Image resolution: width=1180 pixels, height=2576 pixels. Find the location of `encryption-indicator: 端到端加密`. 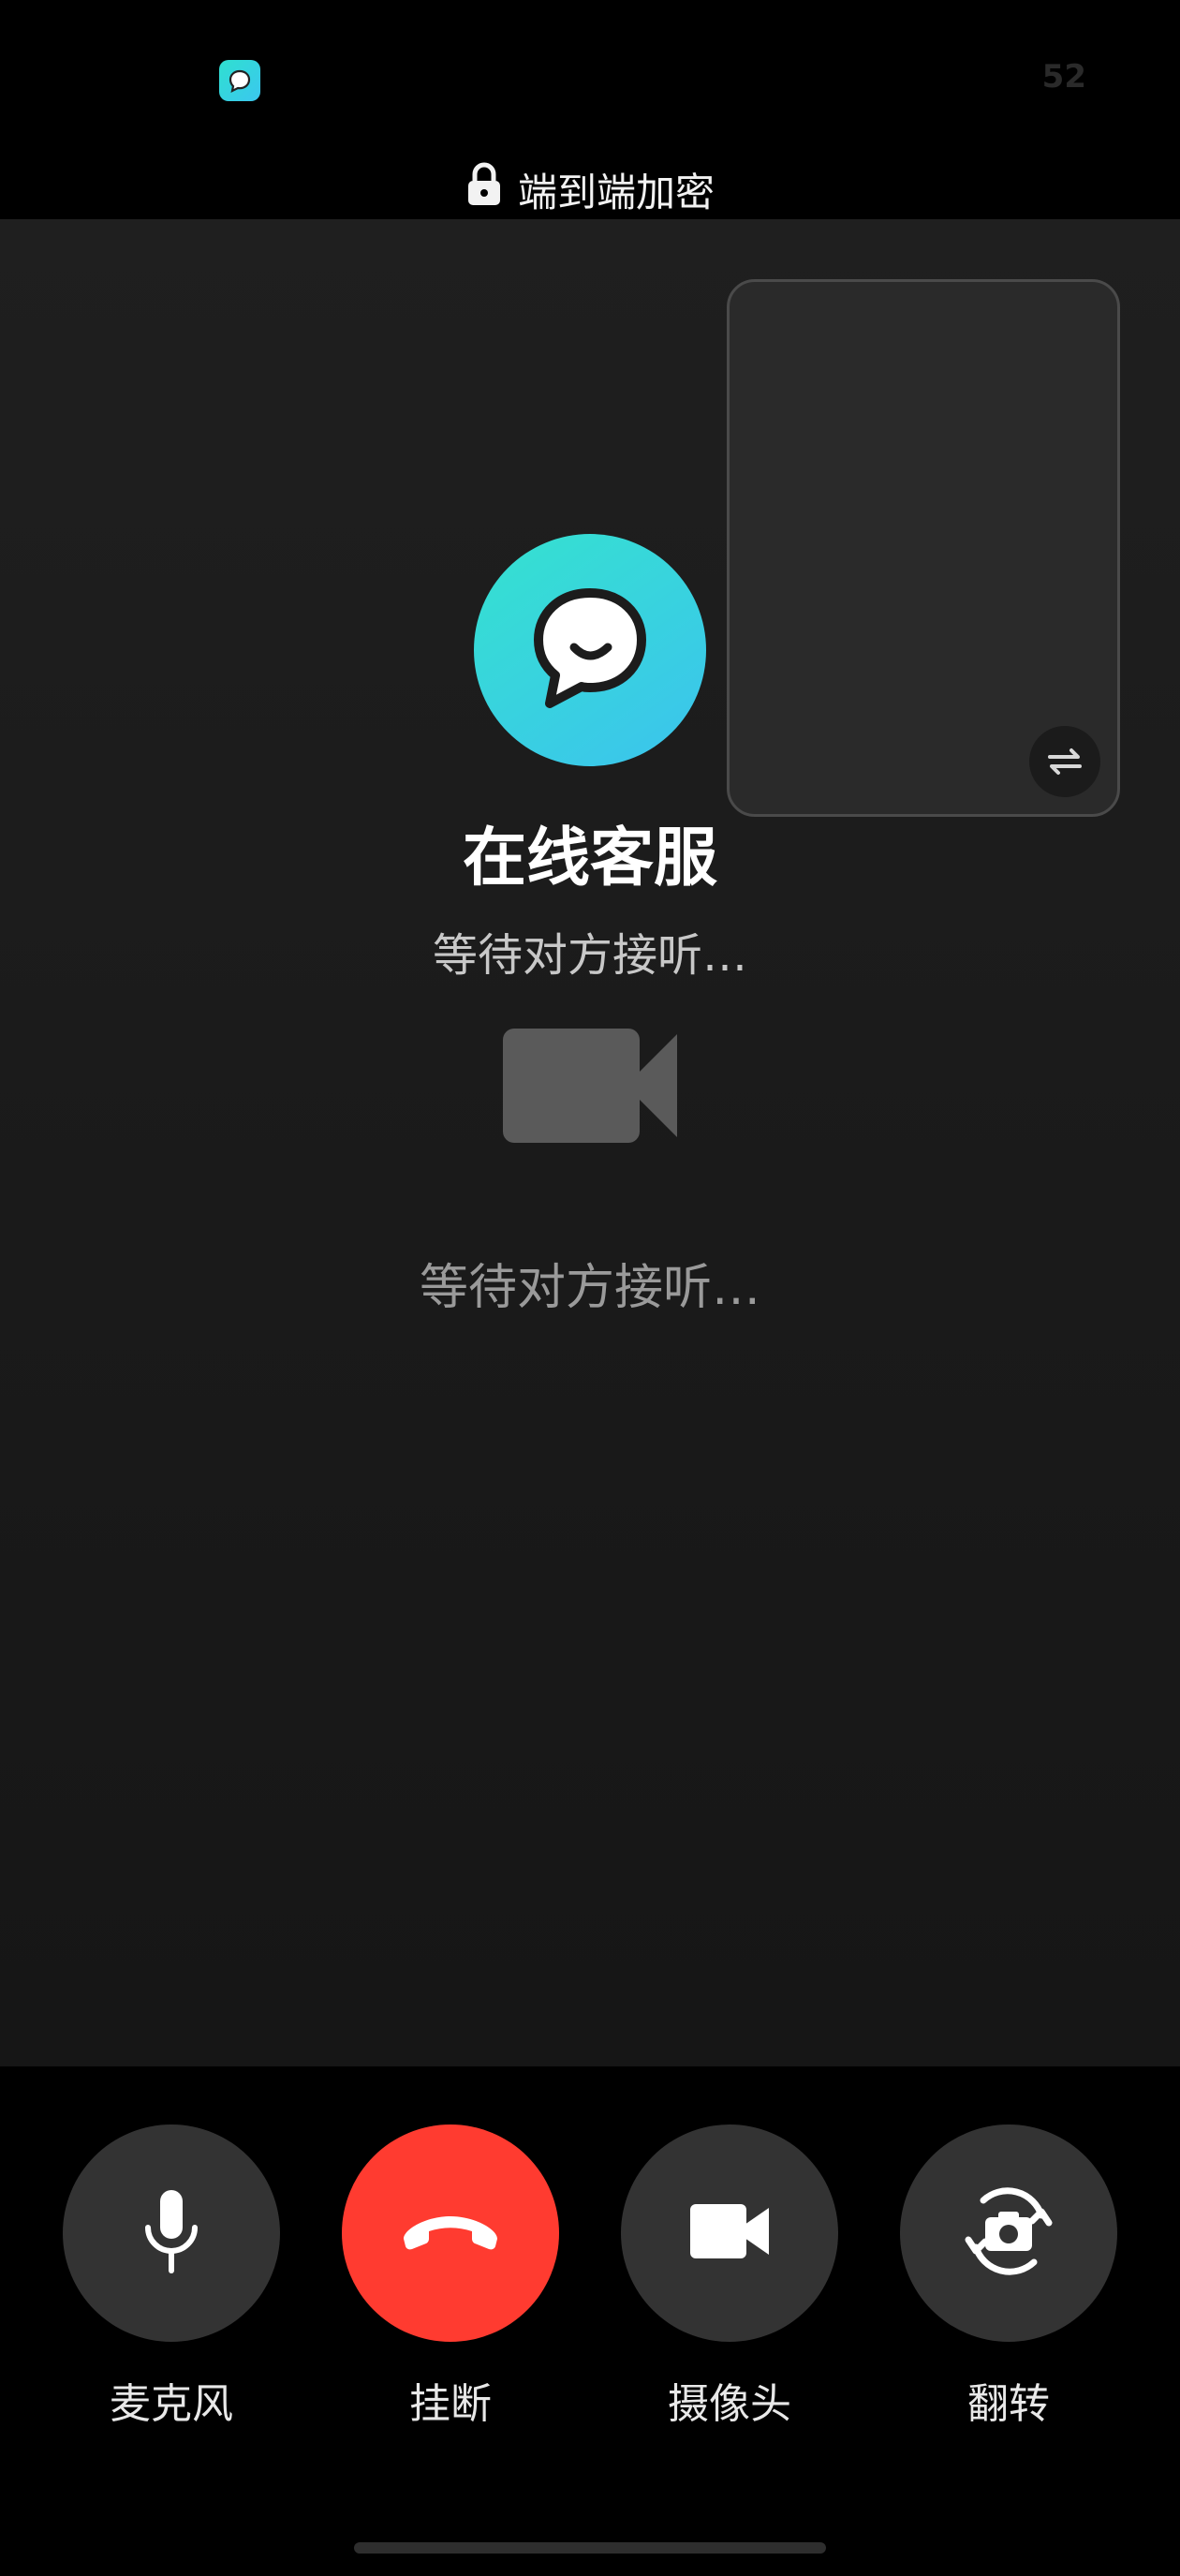

encryption-indicator: 端到端加密 is located at coordinates (590, 189).